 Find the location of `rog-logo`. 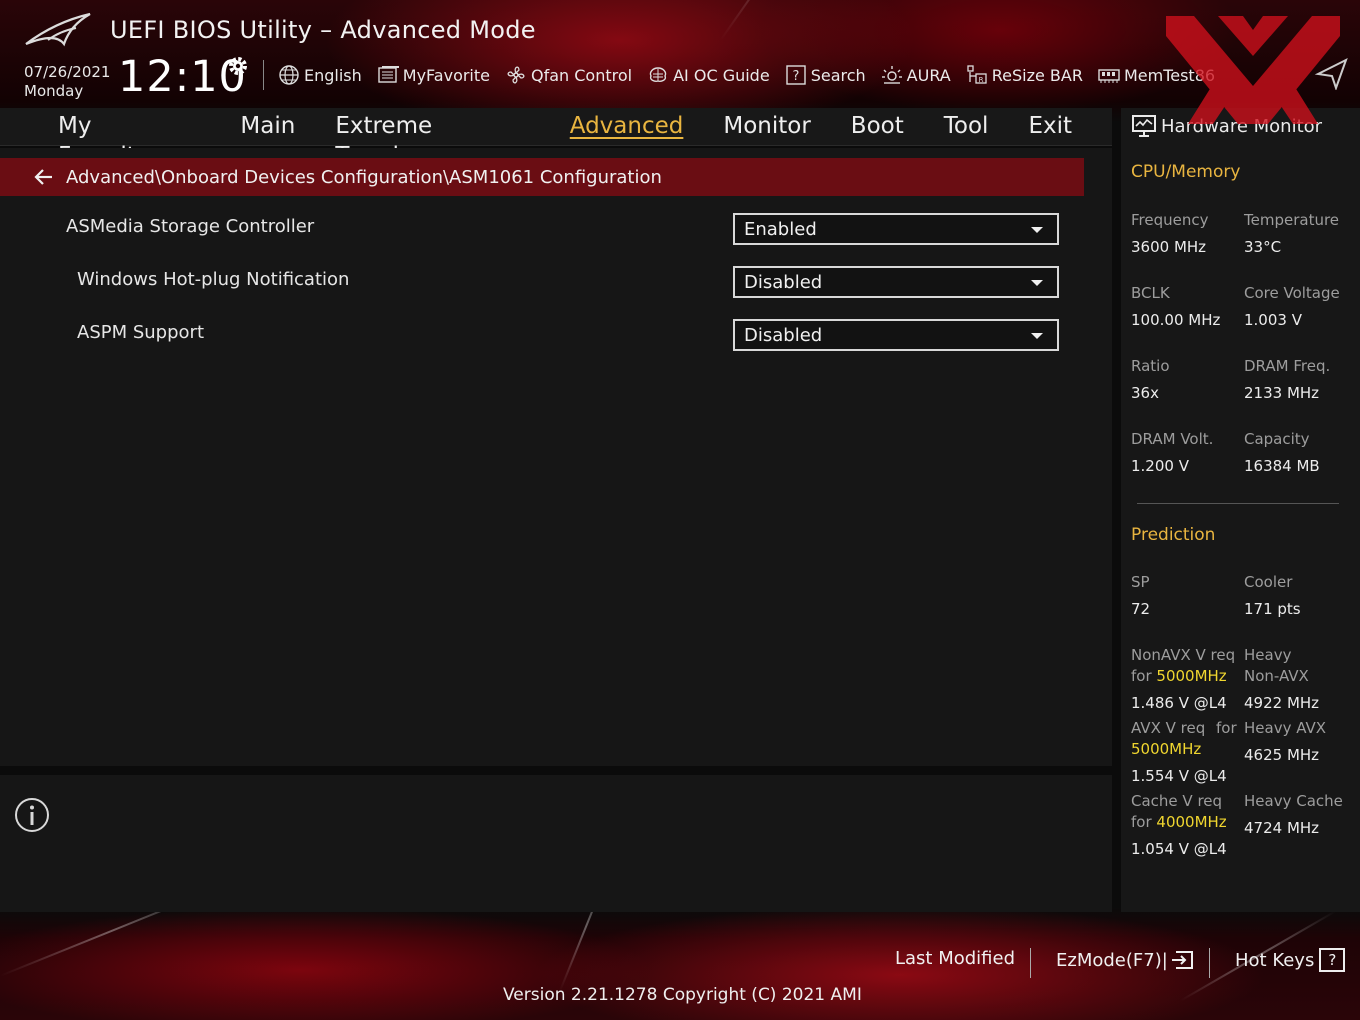

rog-logo is located at coordinates (58, 29).